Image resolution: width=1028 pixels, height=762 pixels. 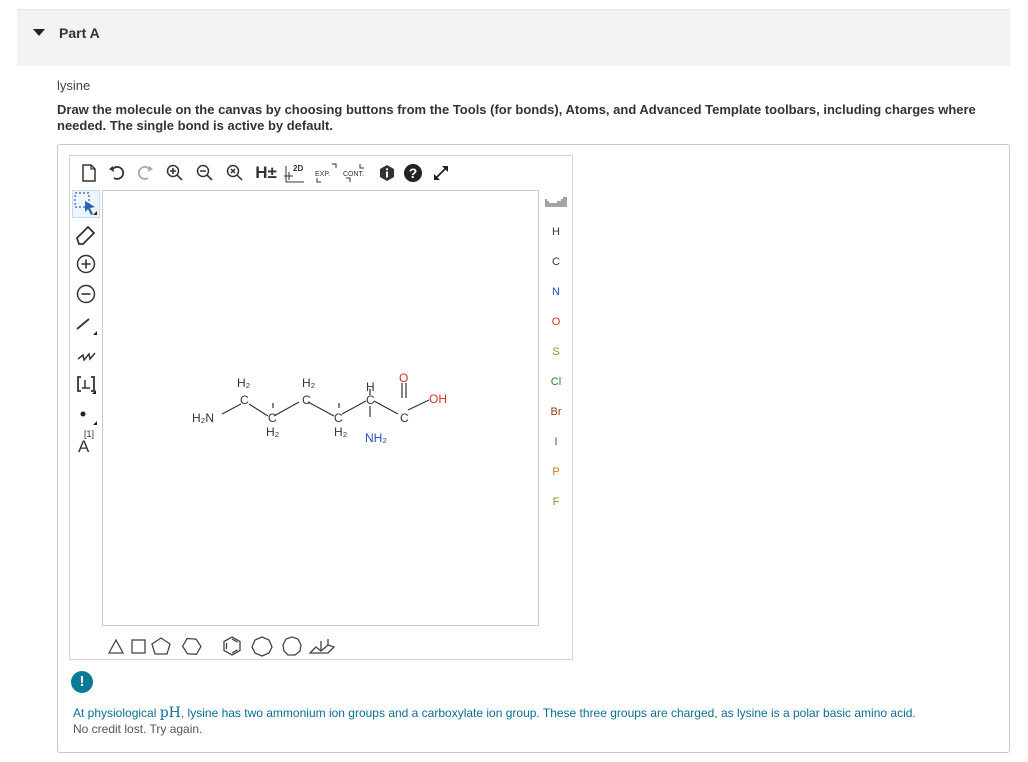 I want to click on atom-label: S, so click(x=556, y=352).